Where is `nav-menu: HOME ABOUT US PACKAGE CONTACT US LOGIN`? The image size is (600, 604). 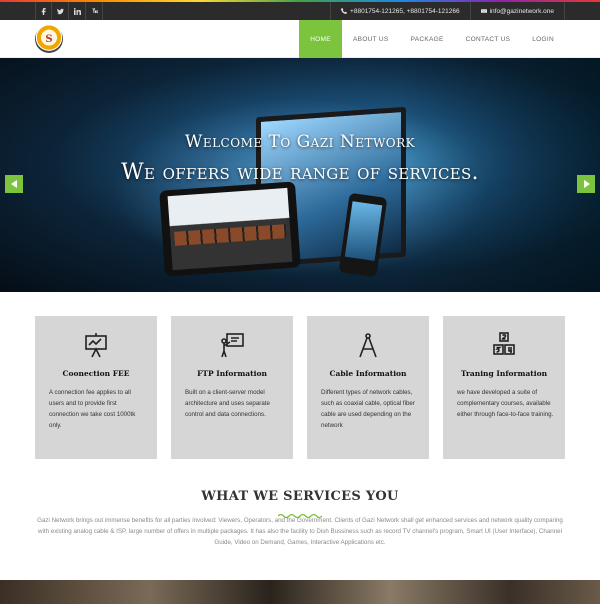
nav-menu: HOME ABOUT US PACKAGE CONTACT US LOGIN is located at coordinates (432, 39).